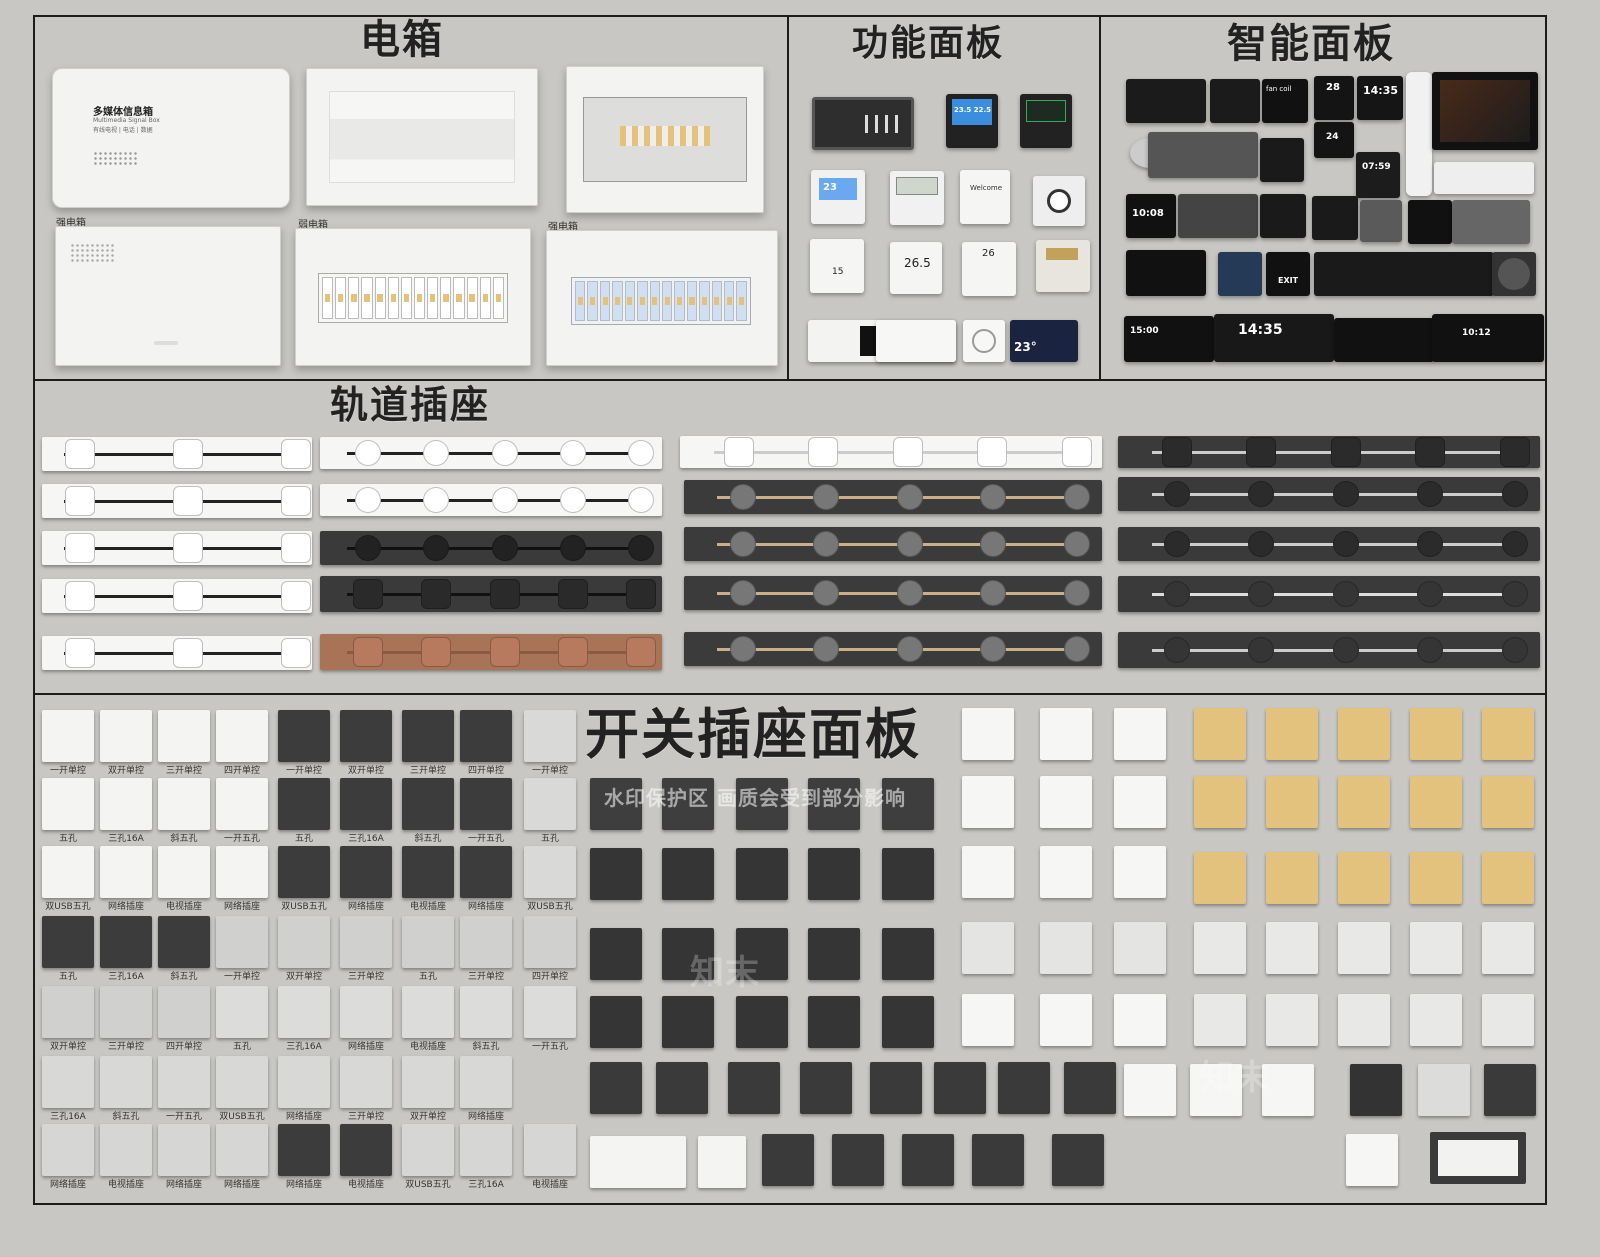 The height and width of the screenshot is (1257, 1600). Describe the element at coordinates (984, 341) in the screenshot. I see `round-socket-panel` at that location.